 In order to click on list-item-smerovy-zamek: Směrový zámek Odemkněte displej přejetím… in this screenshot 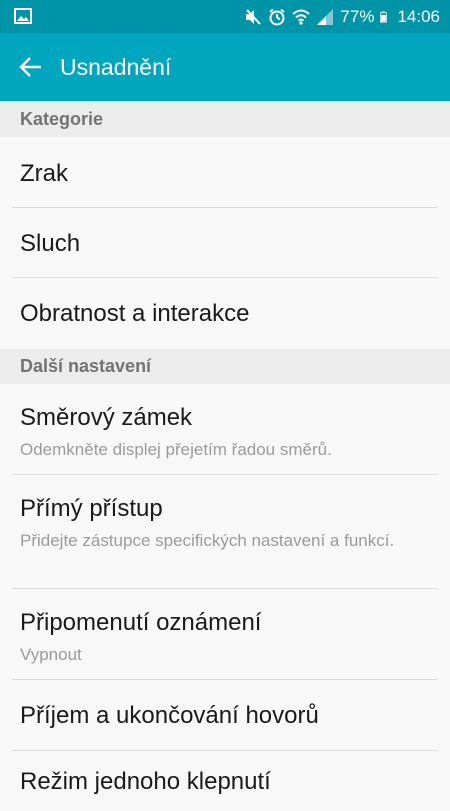, I will do `click(225, 429)`.